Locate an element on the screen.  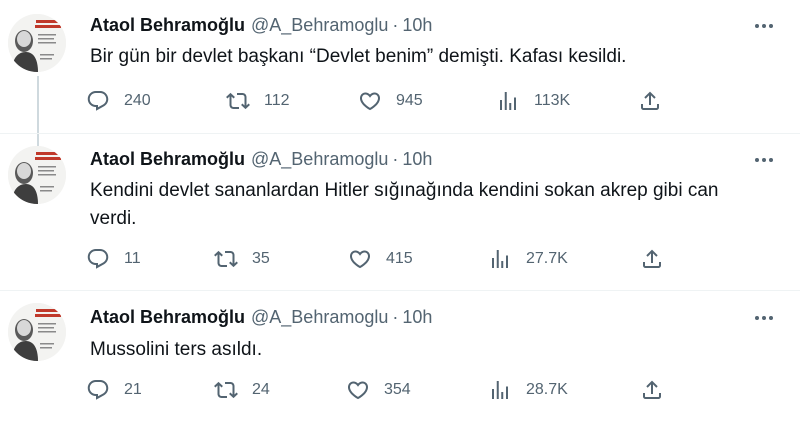
reply-button: 11 is located at coordinates (113, 259).